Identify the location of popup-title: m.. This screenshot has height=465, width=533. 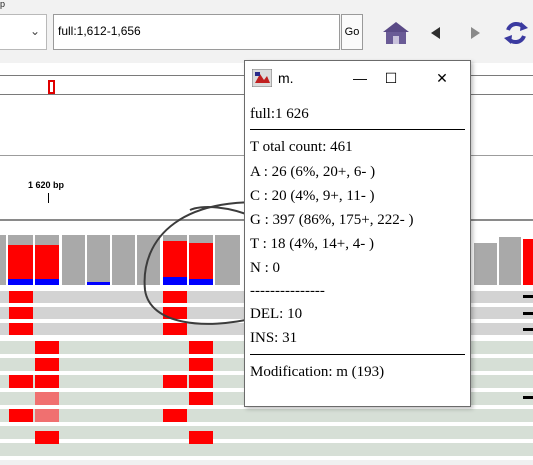
(286, 78).